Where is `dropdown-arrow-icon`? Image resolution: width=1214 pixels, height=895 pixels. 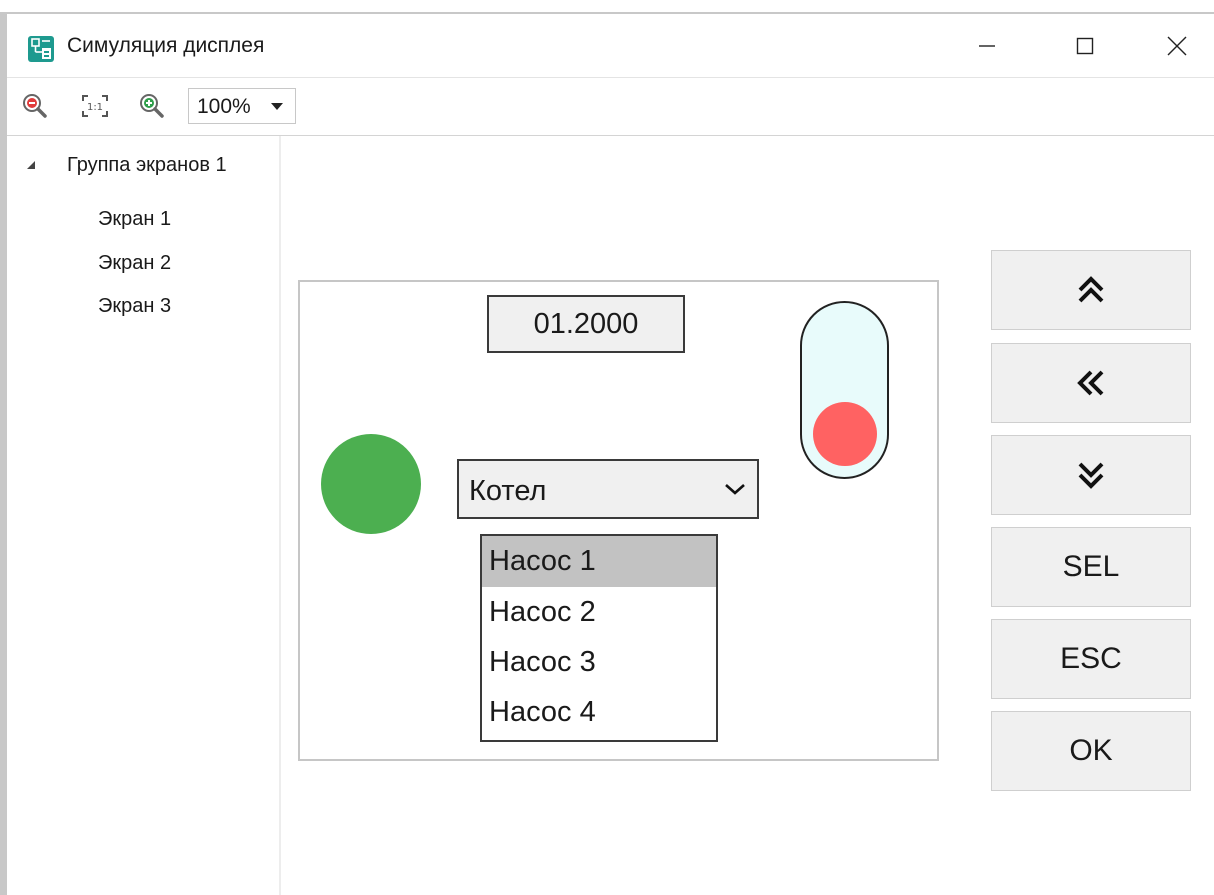 dropdown-arrow-icon is located at coordinates (277, 106).